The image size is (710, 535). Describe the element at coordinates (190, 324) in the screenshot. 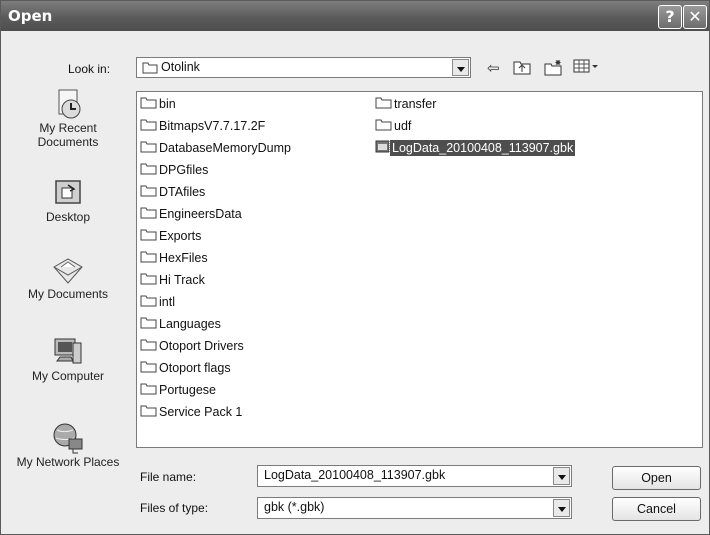

I see `item-name: Languages` at that location.